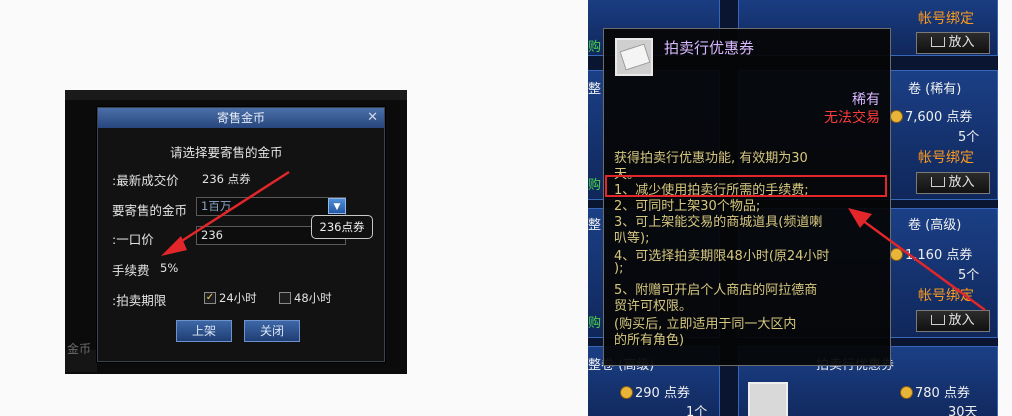 The image size is (1012, 416). Describe the element at coordinates (917, 260) in the screenshot. I see `annotation-arrow-right` at that location.